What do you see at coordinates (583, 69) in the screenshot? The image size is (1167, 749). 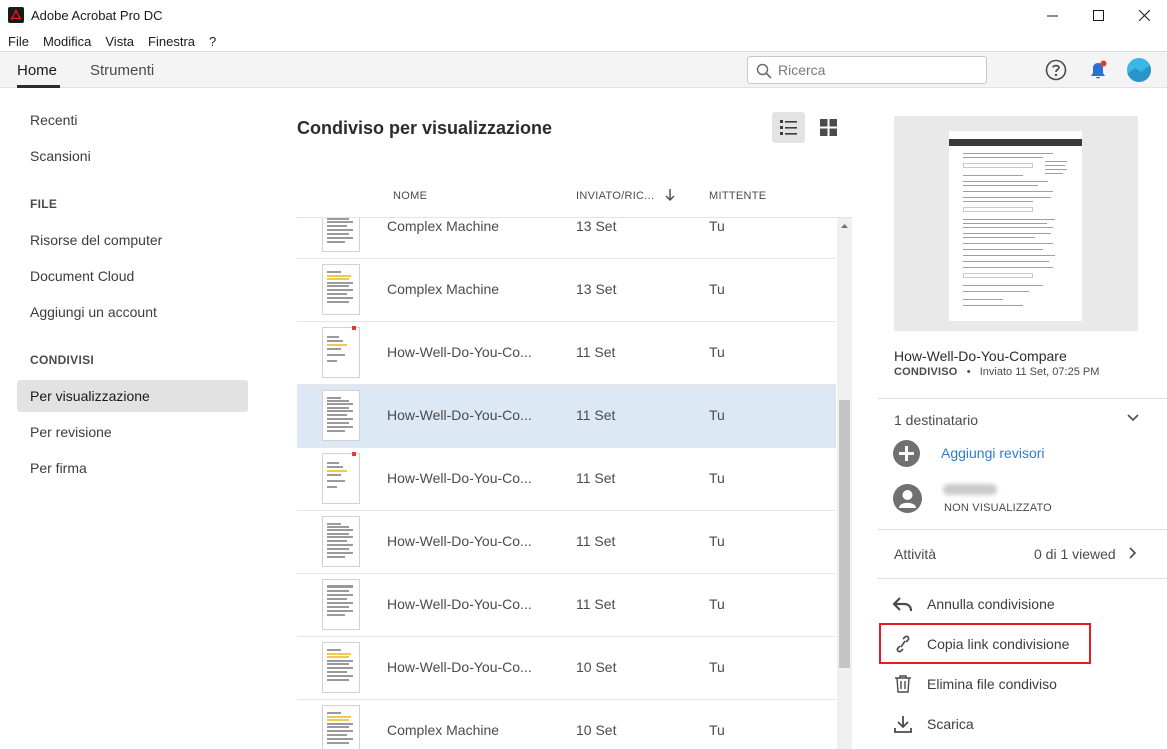 I see `top-navigation: Home Strumenti` at bounding box center [583, 69].